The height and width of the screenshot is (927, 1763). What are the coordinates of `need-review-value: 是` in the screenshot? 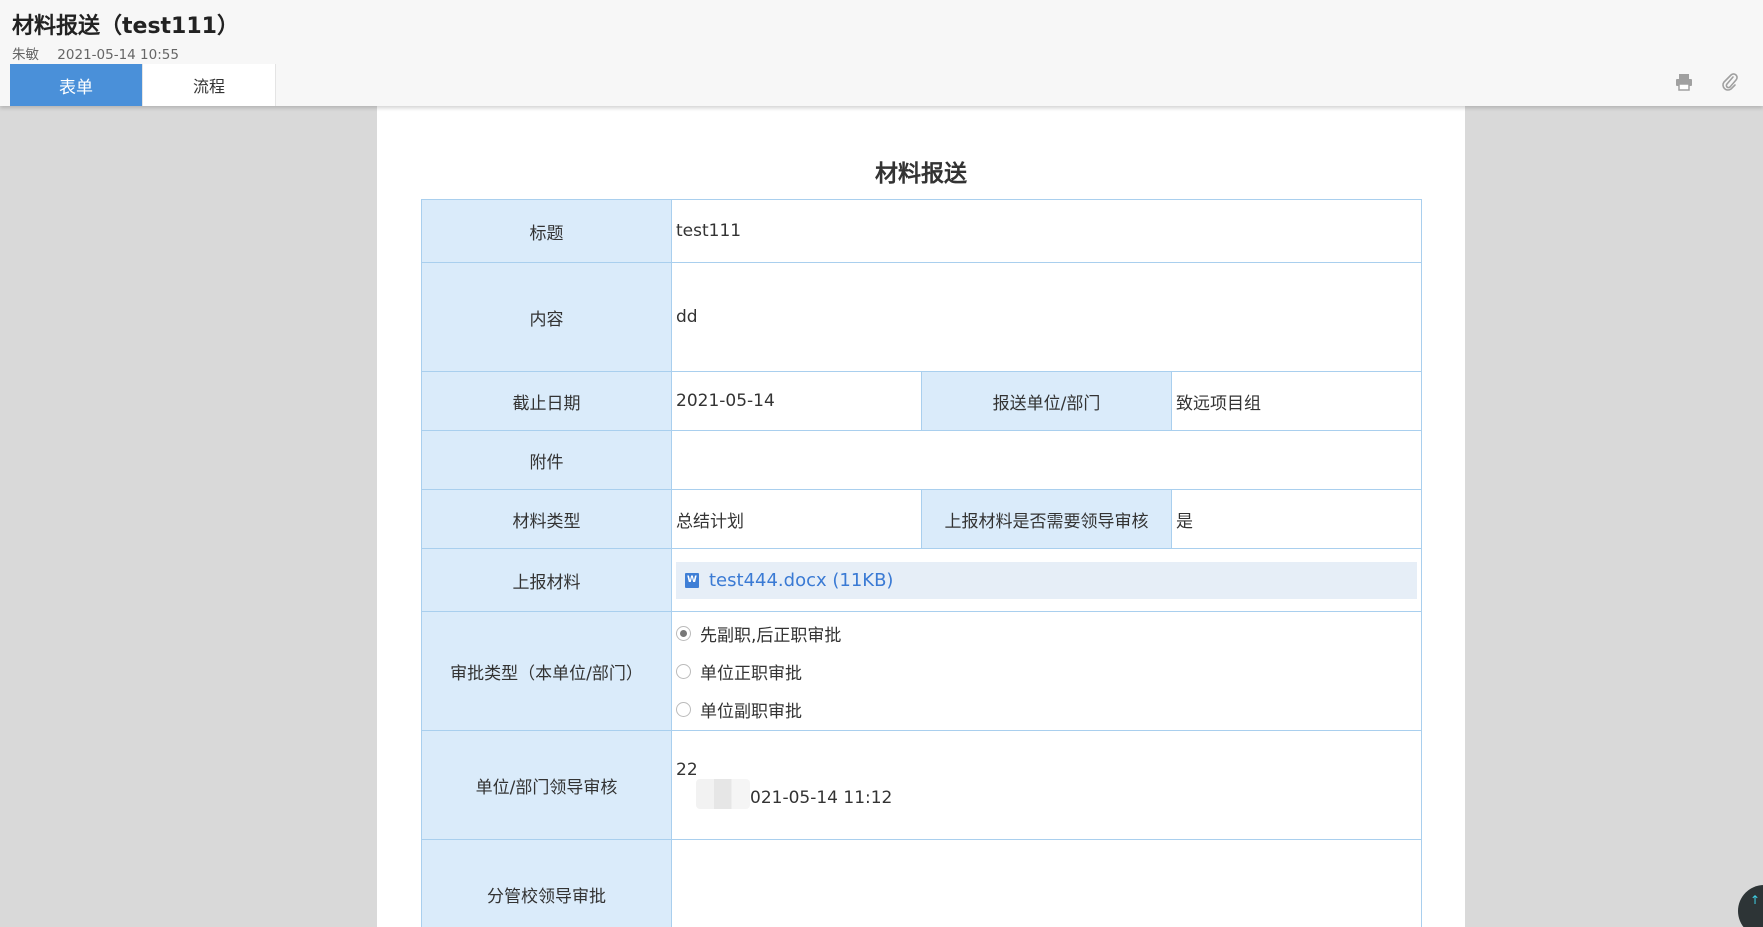 It's located at (1296, 519).